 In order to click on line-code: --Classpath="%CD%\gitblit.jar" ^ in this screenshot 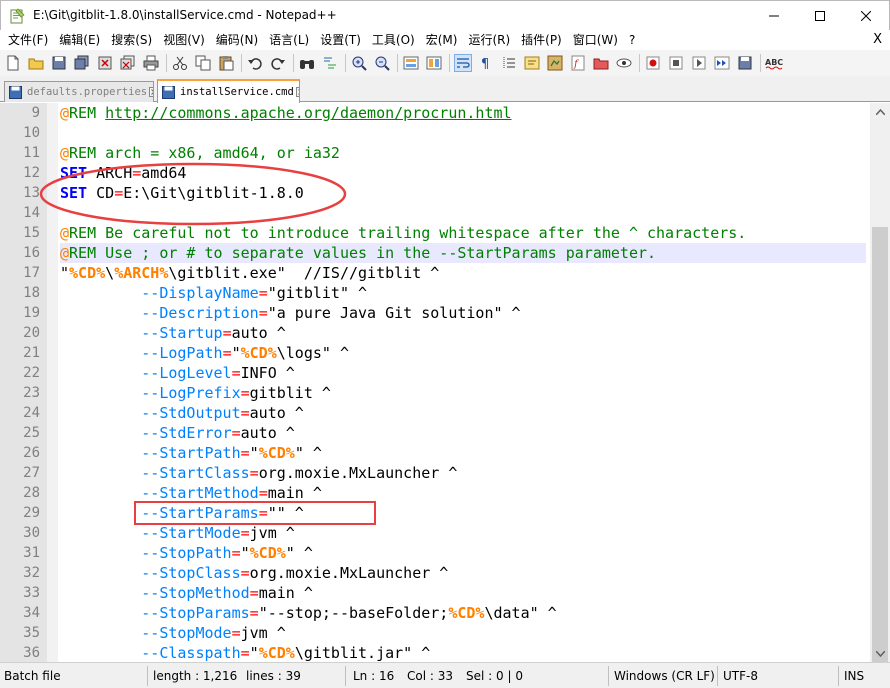, I will do `click(463, 652)`.